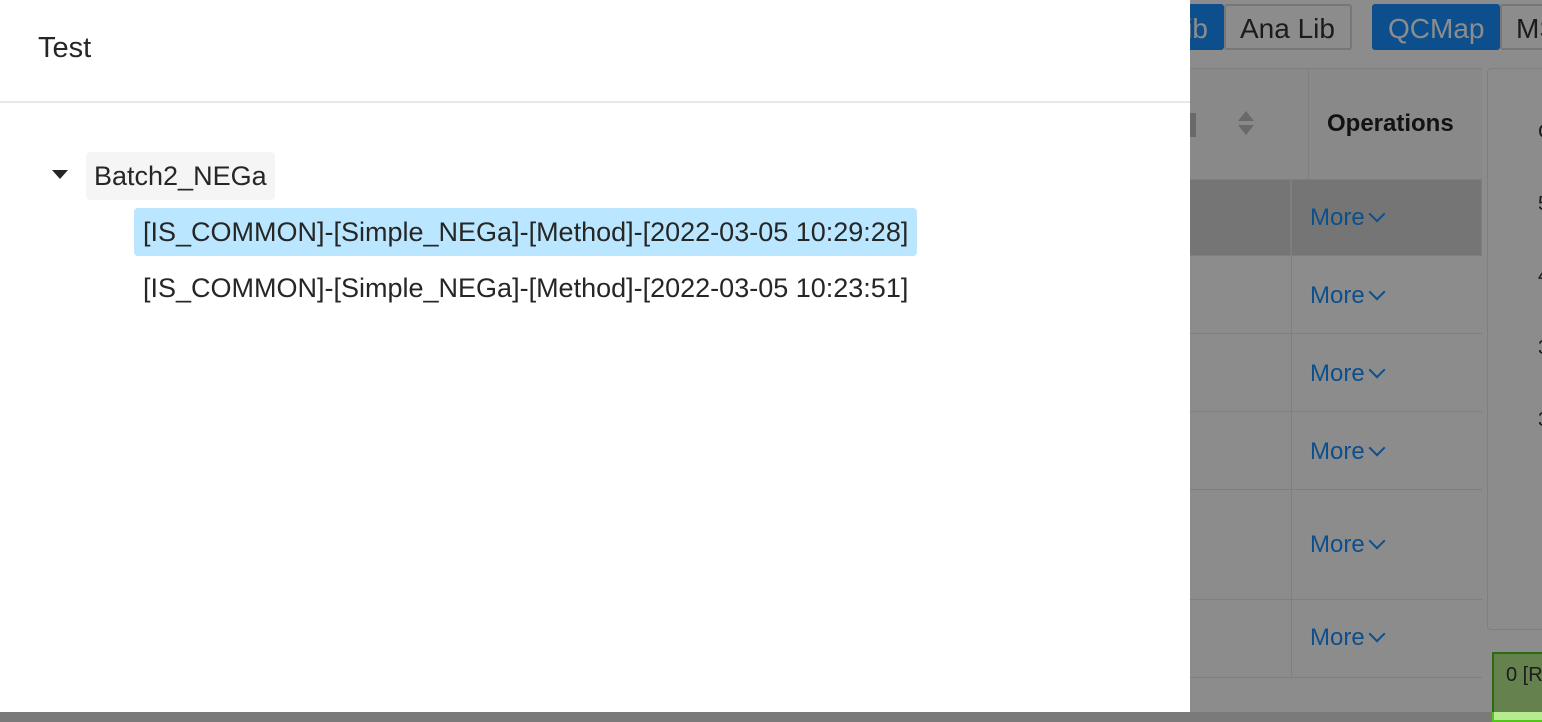 This screenshot has width=1542, height=722. What do you see at coordinates (65, 48) in the screenshot?
I see `drawer-title: Test` at bounding box center [65, 48].